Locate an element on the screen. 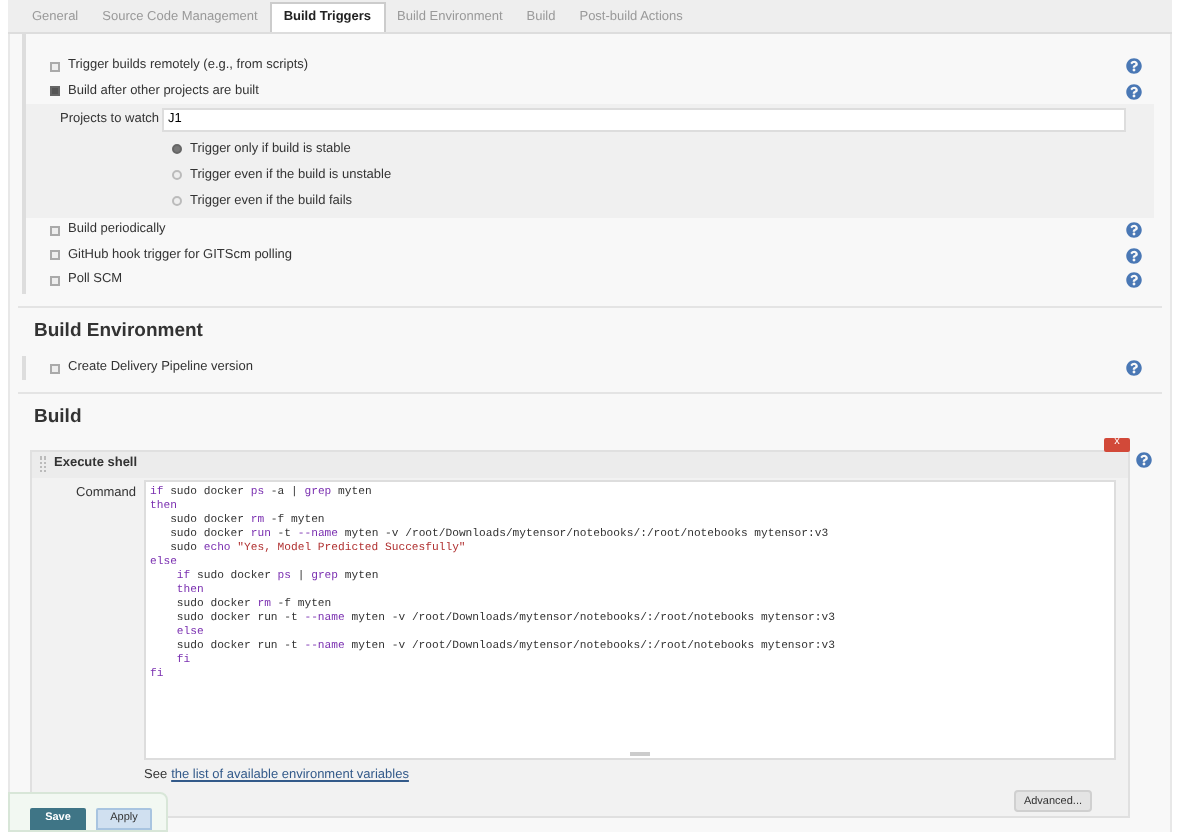  resize-handle-icon is located at coordinates (640, 753).